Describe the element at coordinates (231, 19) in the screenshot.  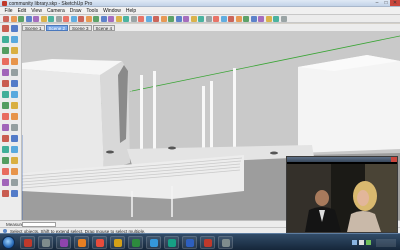
I see `top-icon` at that location.